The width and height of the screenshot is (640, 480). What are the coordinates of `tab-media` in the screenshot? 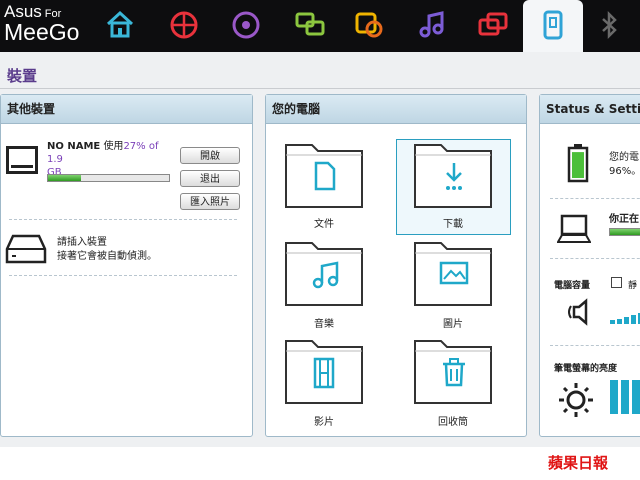 It's located at (246, 25).